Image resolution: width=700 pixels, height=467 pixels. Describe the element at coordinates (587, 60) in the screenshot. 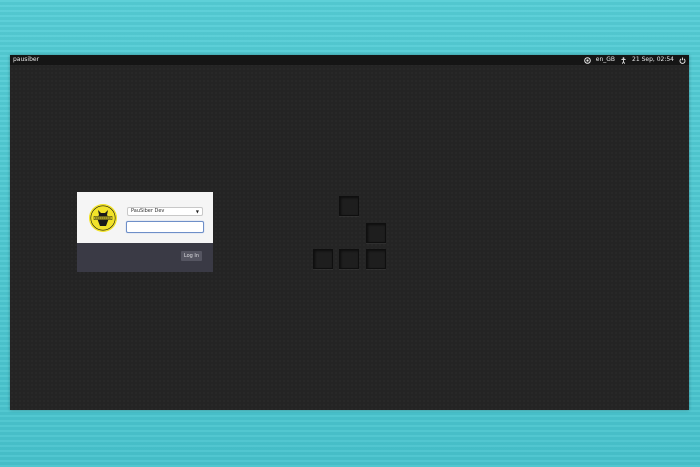

I see `accessibility-circle-icon` at that location.